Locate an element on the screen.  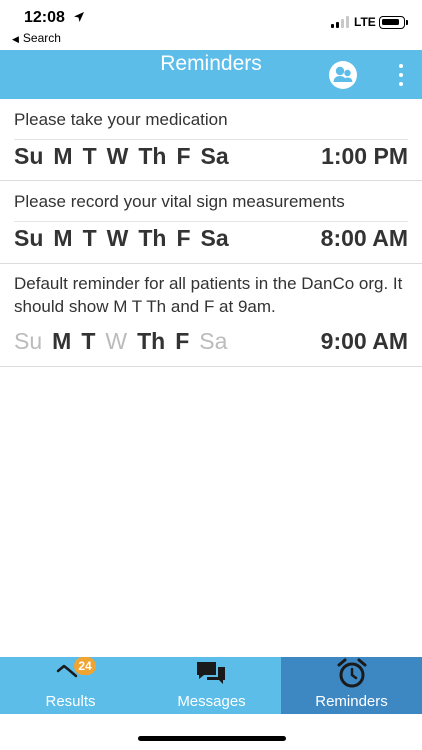
tab-results: 24 Results is located at coordinates (70, 685).